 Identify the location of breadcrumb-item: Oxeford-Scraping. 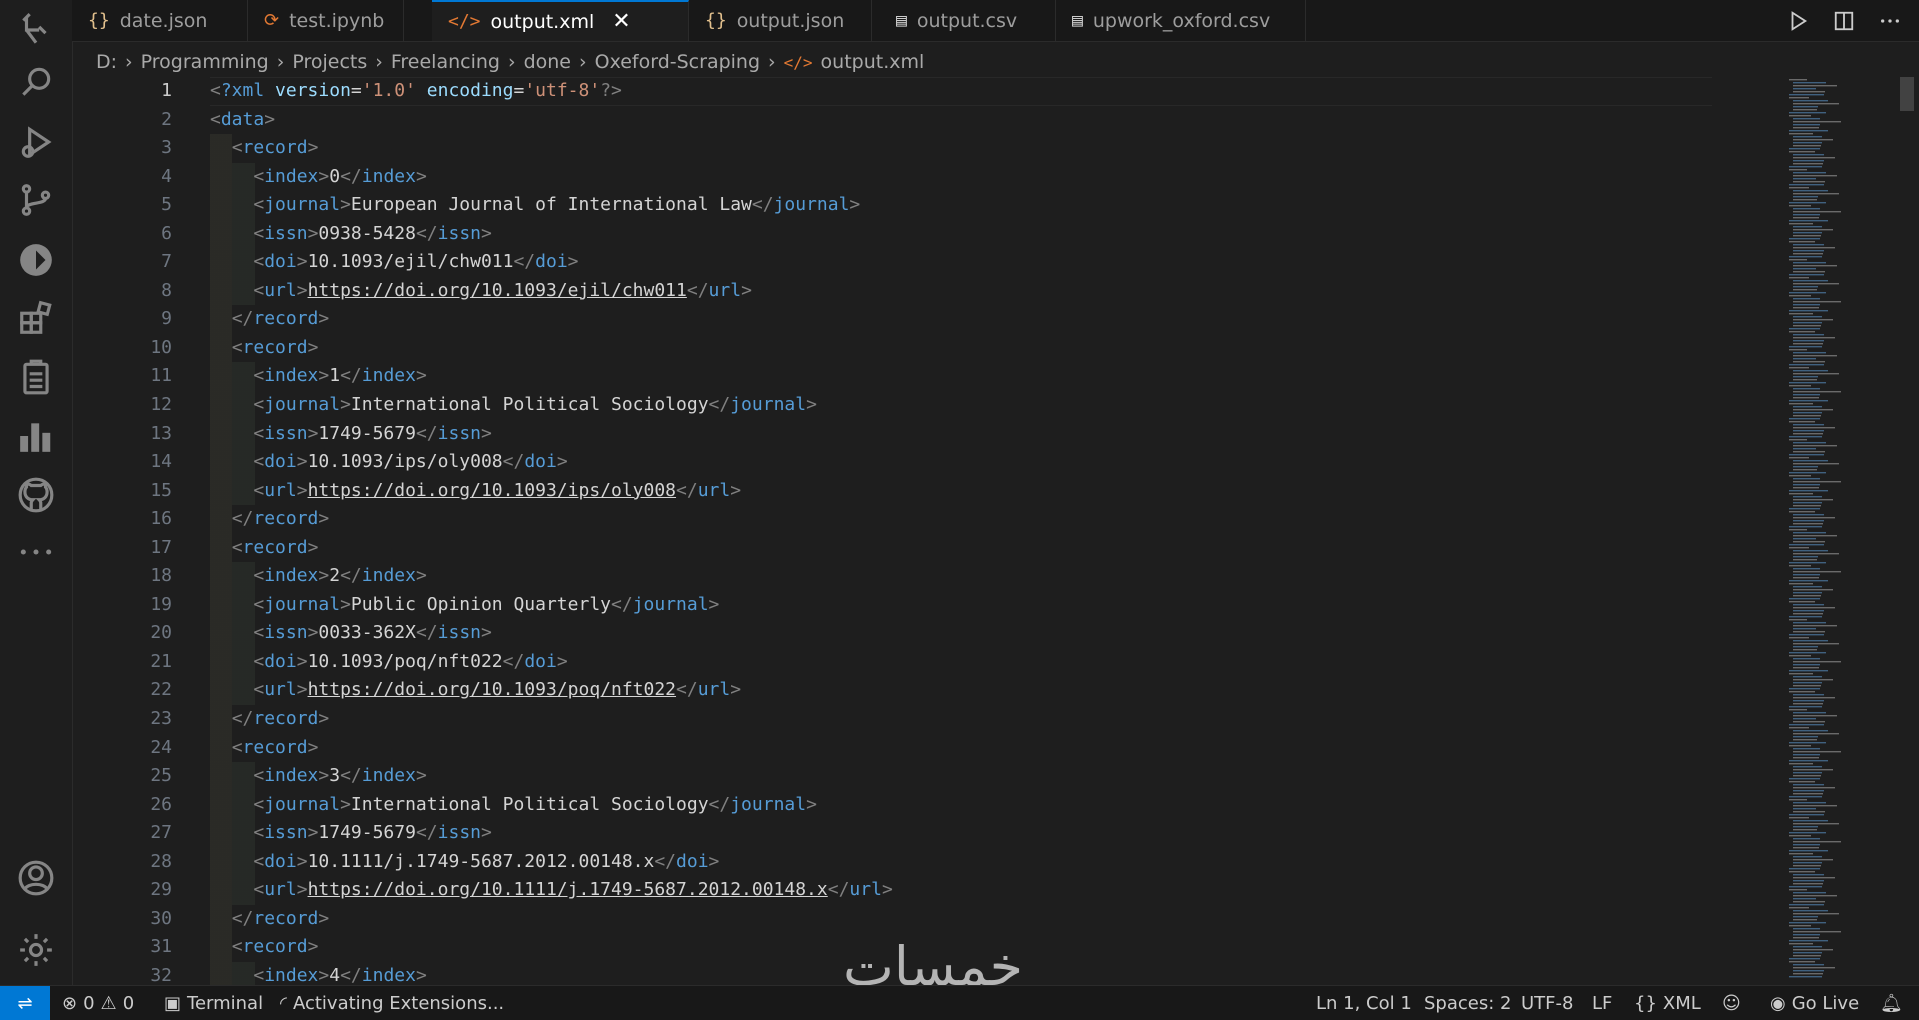
(677, 62).